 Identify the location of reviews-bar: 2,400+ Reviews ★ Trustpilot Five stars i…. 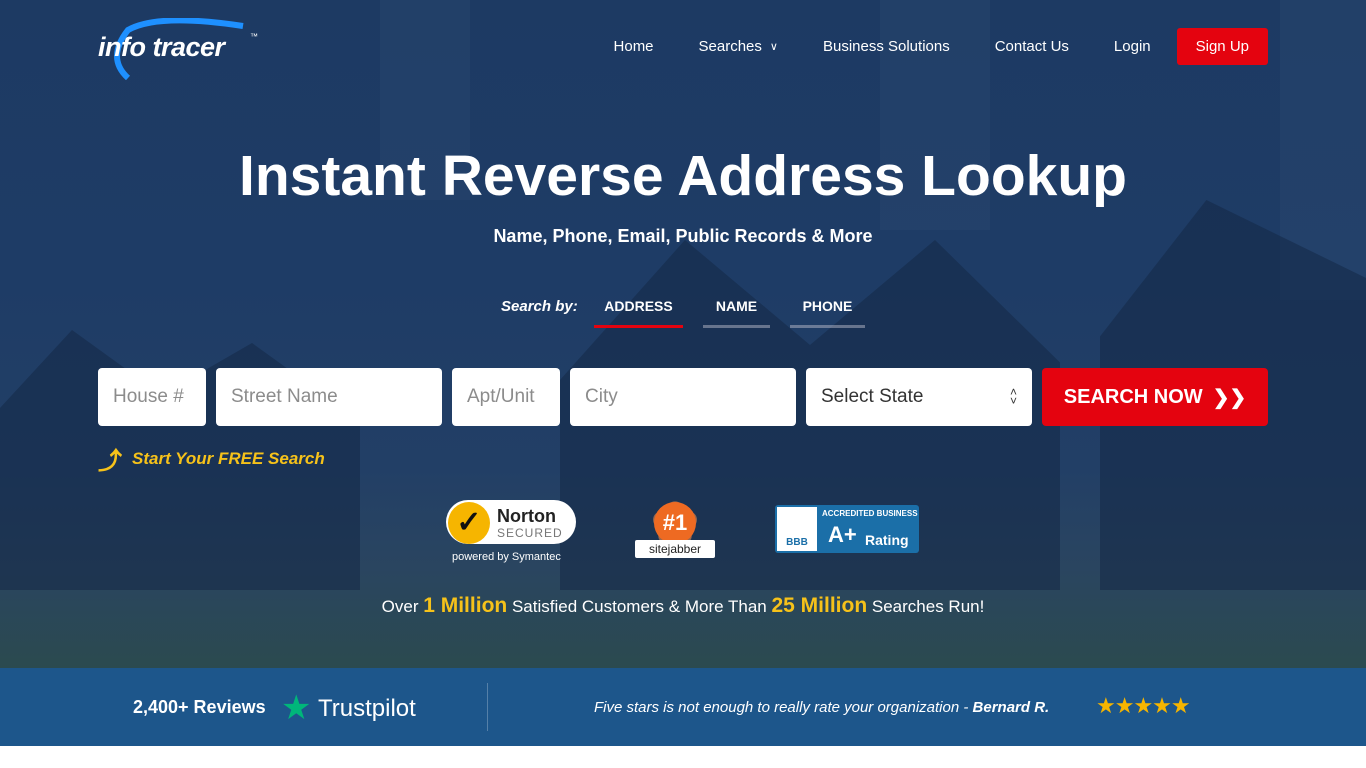
(683, 707).